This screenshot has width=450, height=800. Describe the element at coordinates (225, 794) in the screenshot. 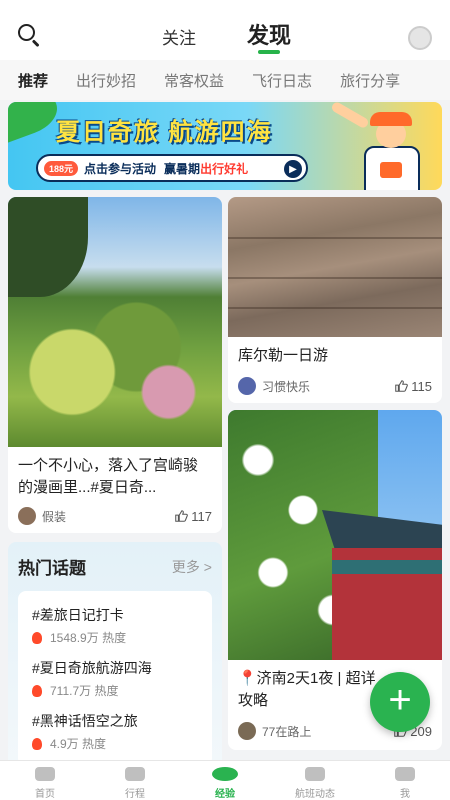

I see `nav-label: 经验` at that location.